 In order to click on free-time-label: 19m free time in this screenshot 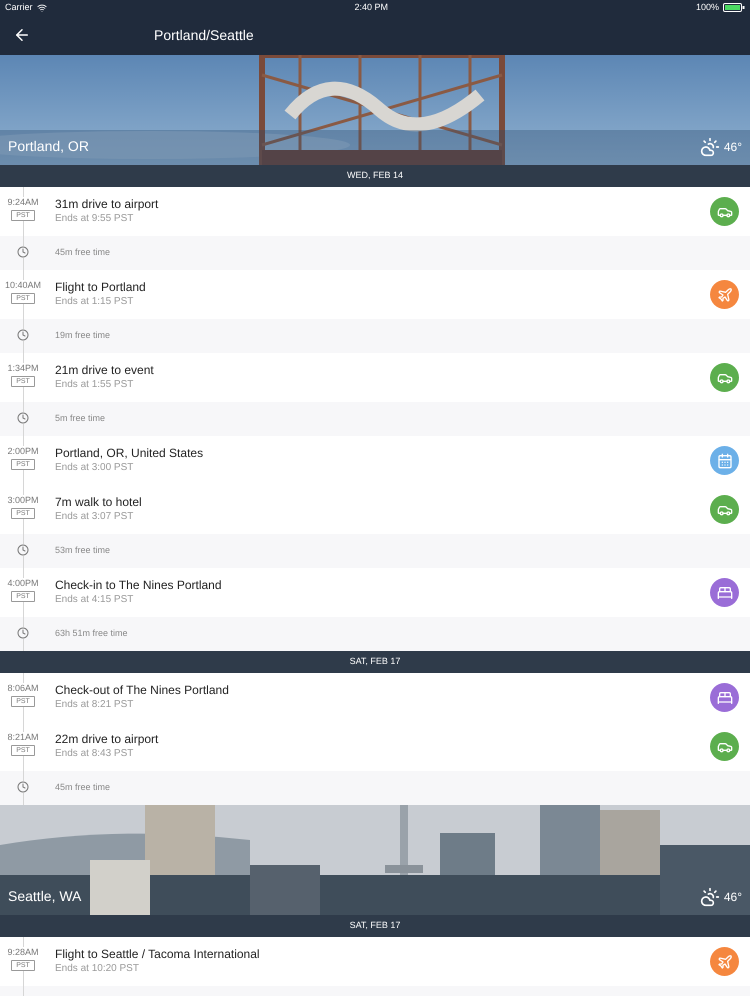, I will do `click(82, 335)`.